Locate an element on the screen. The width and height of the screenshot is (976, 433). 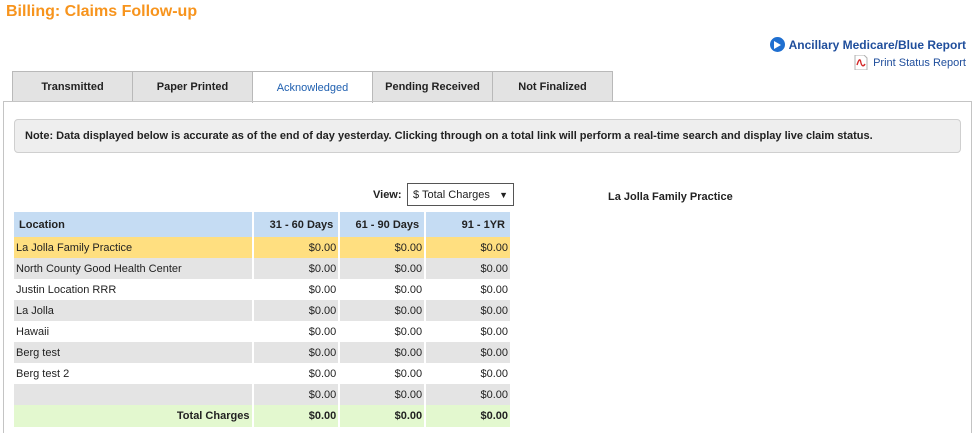
total-91-1yr-link: $0.00 is located at coordinates (468, 416).